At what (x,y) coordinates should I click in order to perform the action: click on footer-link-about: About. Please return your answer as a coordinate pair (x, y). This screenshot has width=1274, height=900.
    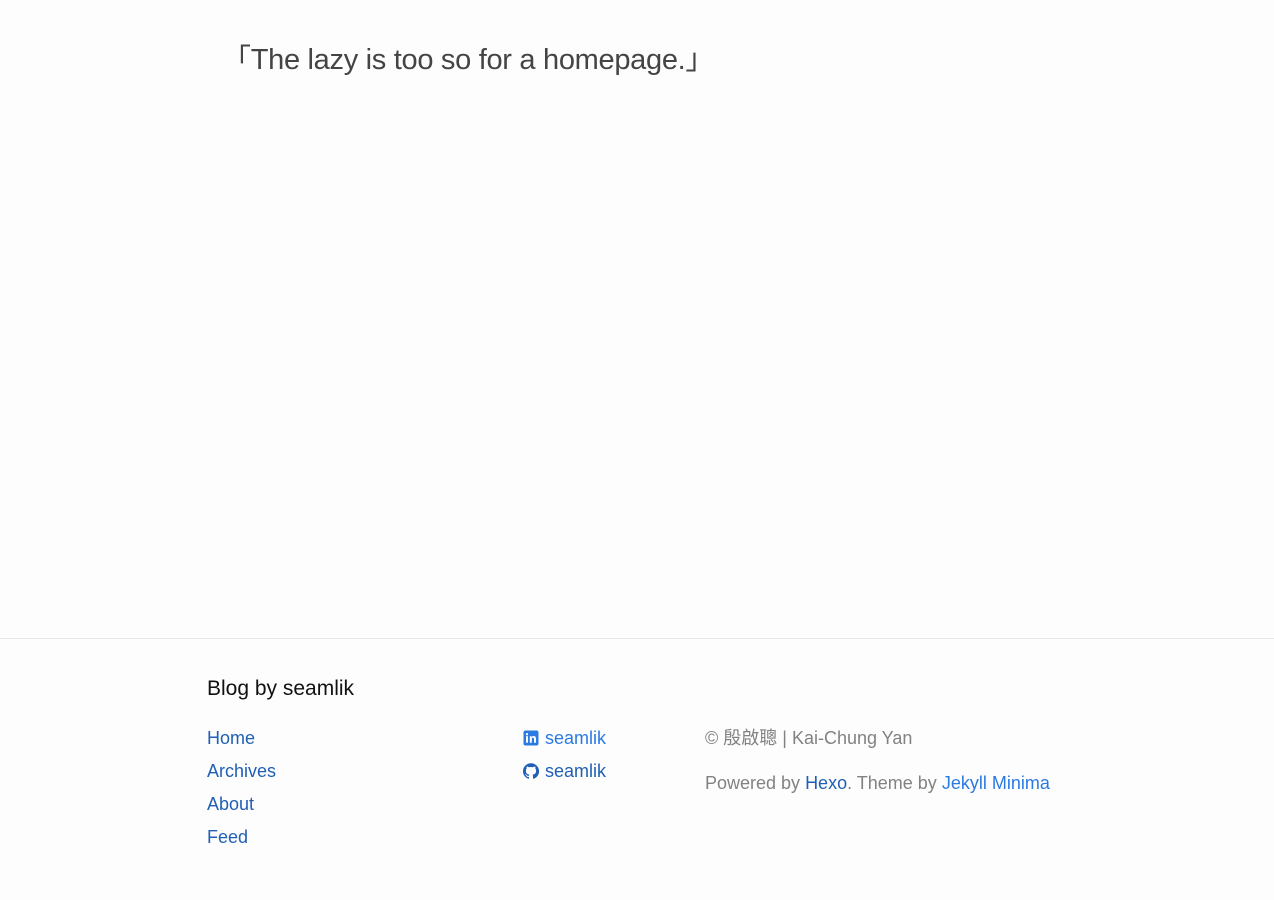
    Looking at the image, I should click on (230, 804).